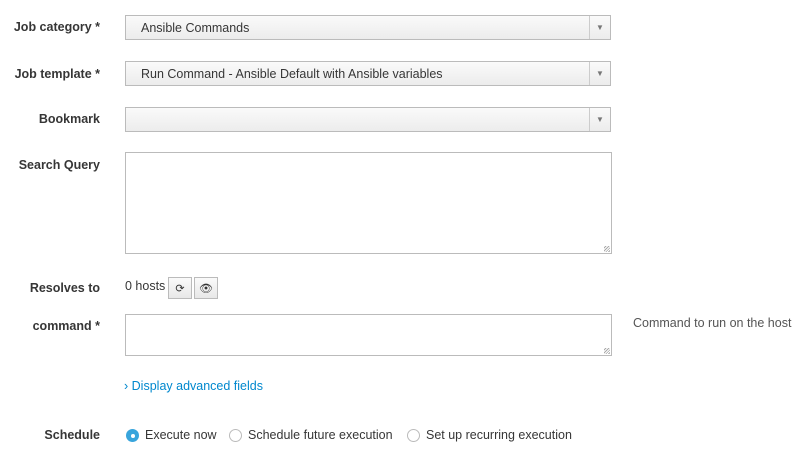  What do you see at coordinates (368, 27) in the screenshot?
I see `job-category-select: Ansible Commands ▼` at bounding box center [368, 27].